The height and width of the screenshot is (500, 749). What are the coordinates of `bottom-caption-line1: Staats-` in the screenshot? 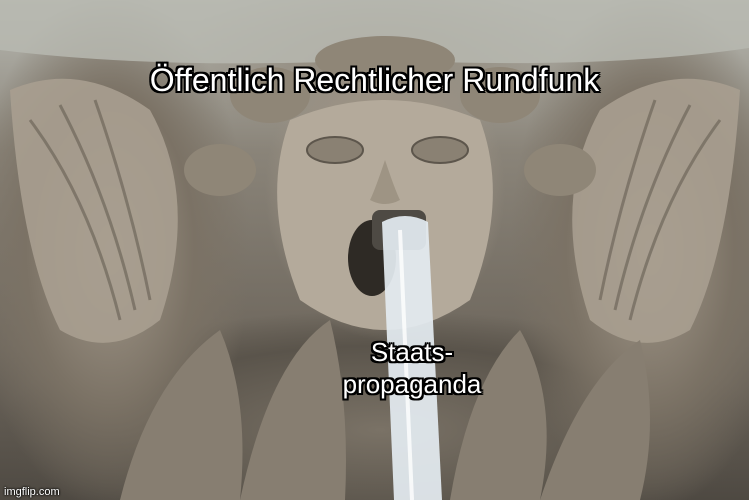 It's located at (412, 352).